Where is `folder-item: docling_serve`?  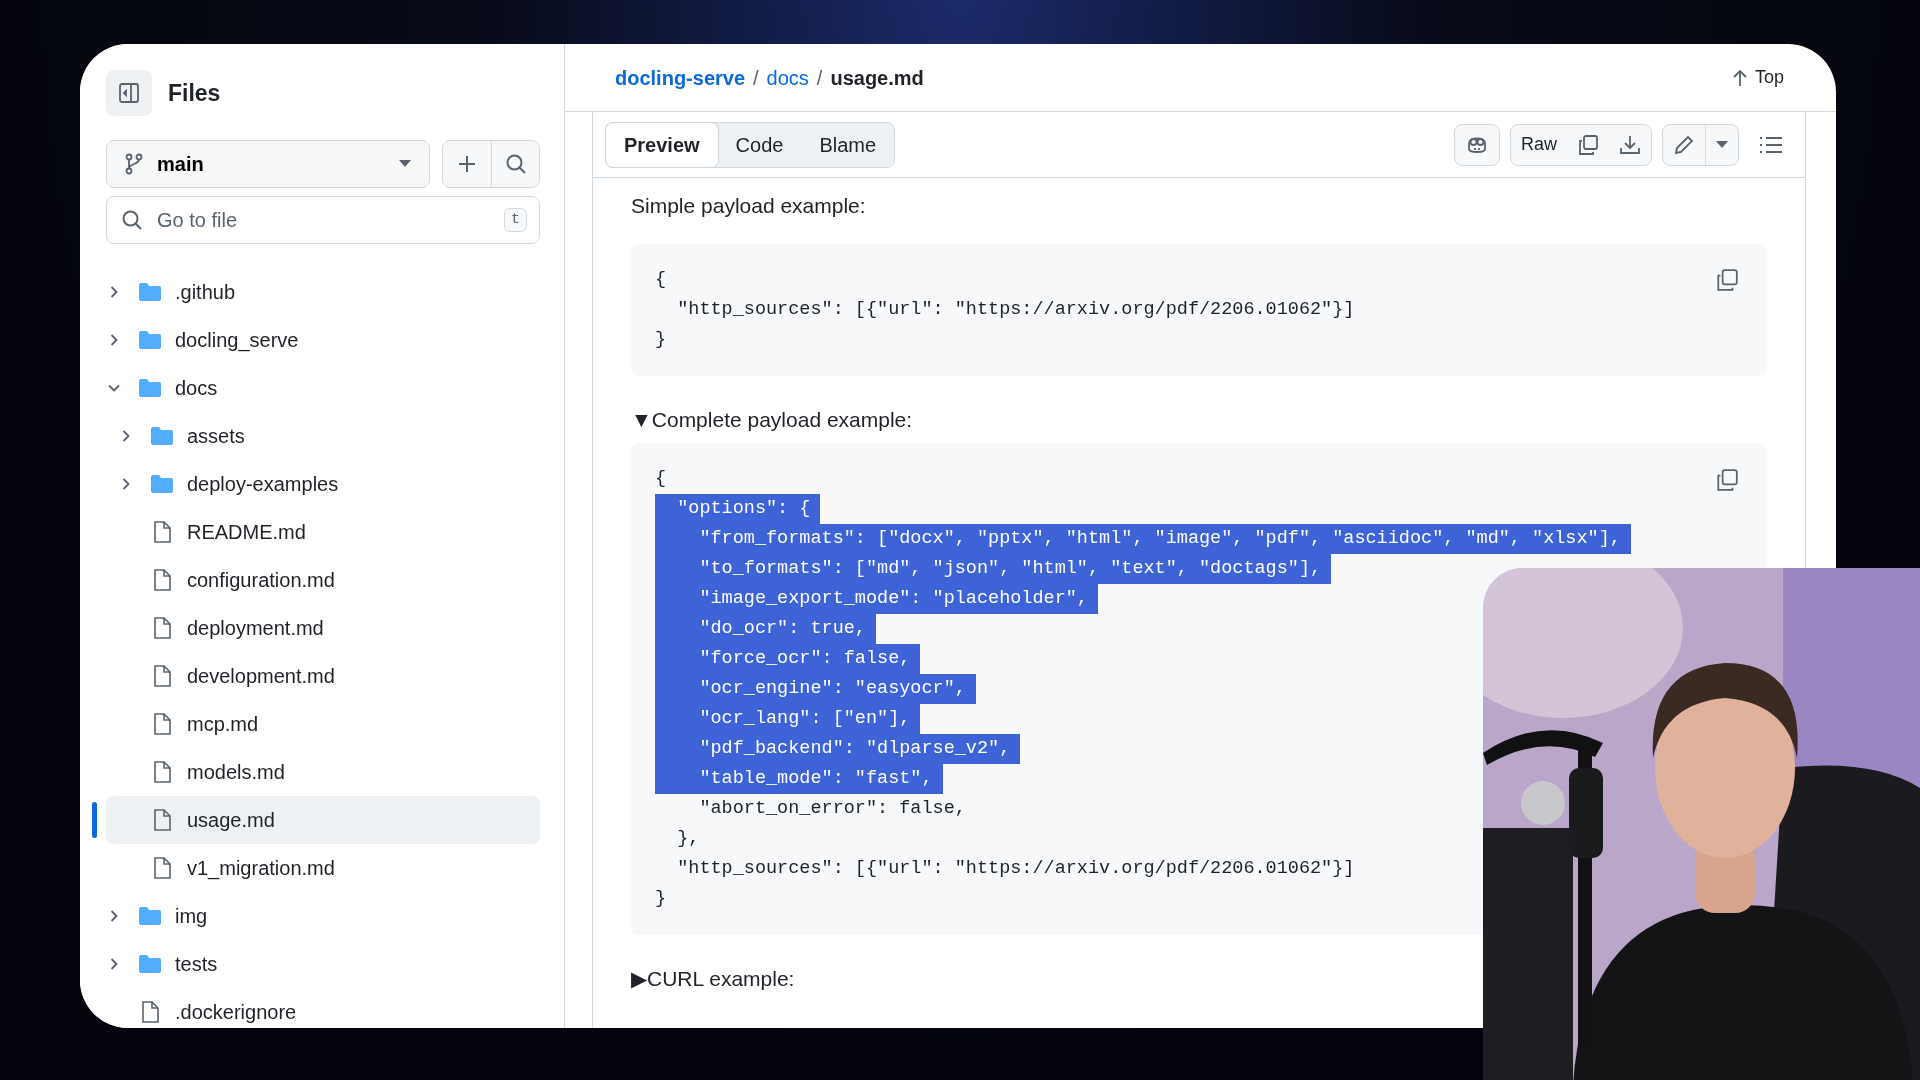 folder-item: docling_serve is located at coordinates (323, 340).